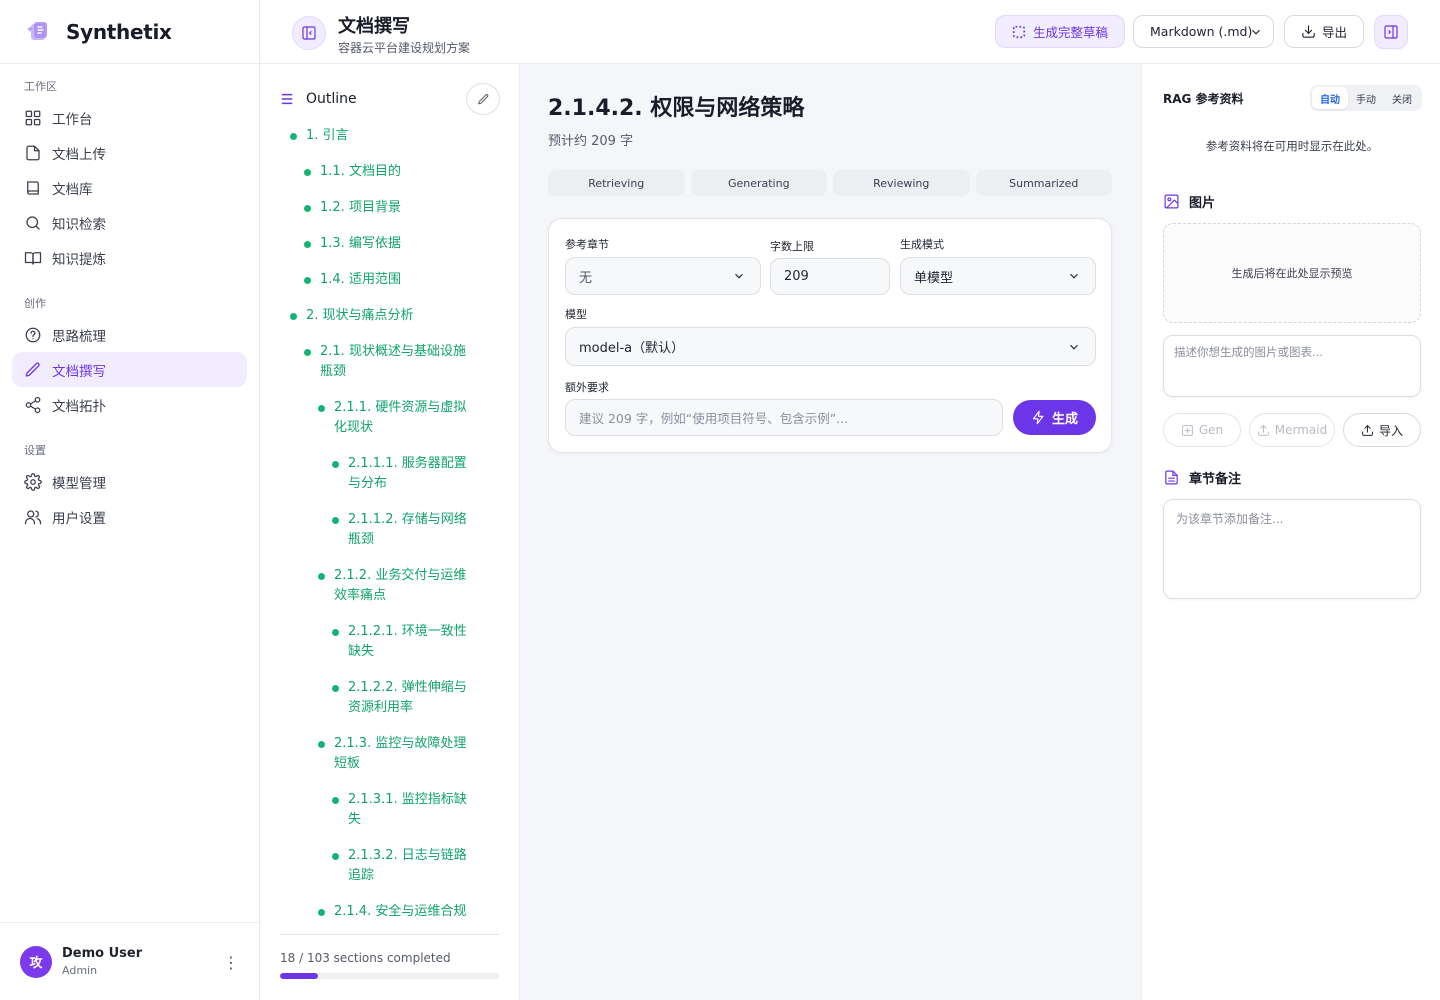 Image resolution: width=1440 pixels, height=1000 pixels. What do you see at coordinates (390, 698) in the screenshot?
I see `outline-item: 2.1.2.2. 弹性伸缩与资源利用率` at bounding box center [390, 698].